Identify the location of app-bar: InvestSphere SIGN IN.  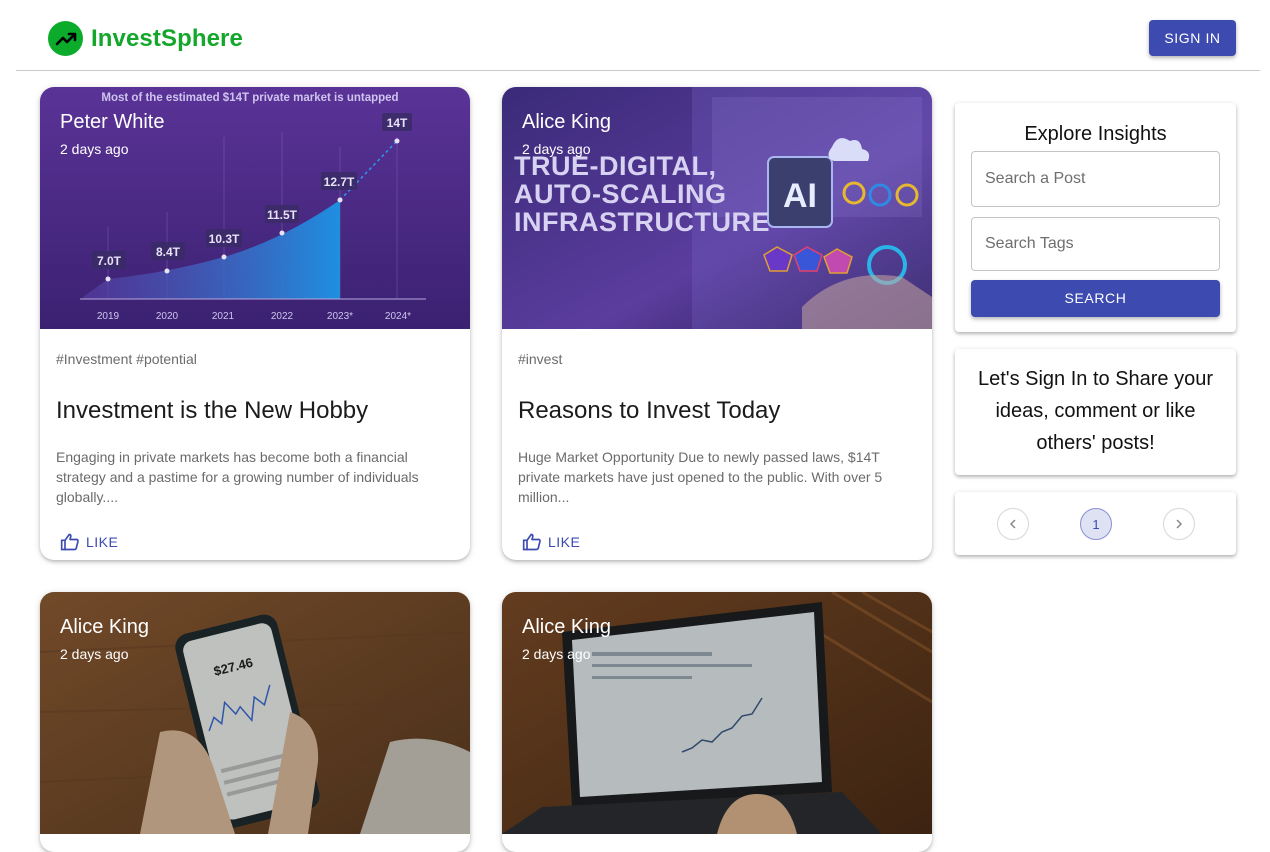
(638, 35).